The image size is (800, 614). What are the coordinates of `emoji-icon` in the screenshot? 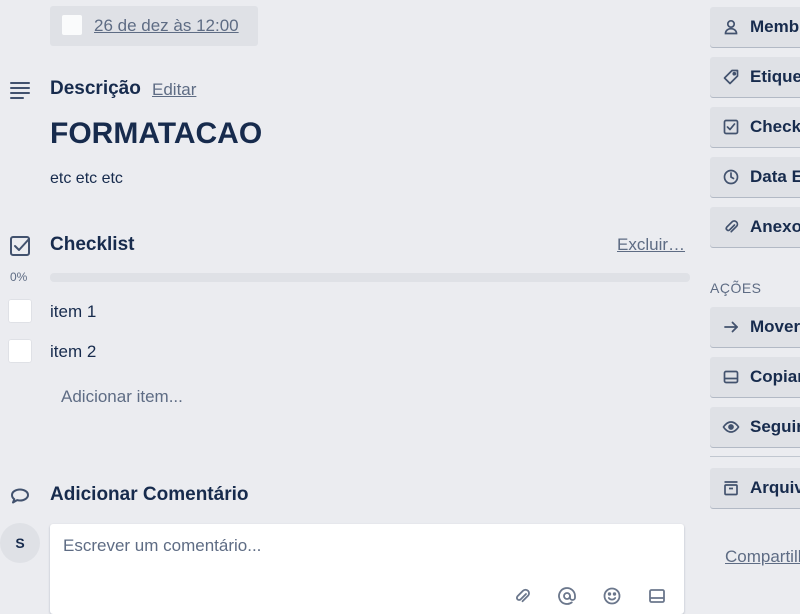 It's located at (612, 596).